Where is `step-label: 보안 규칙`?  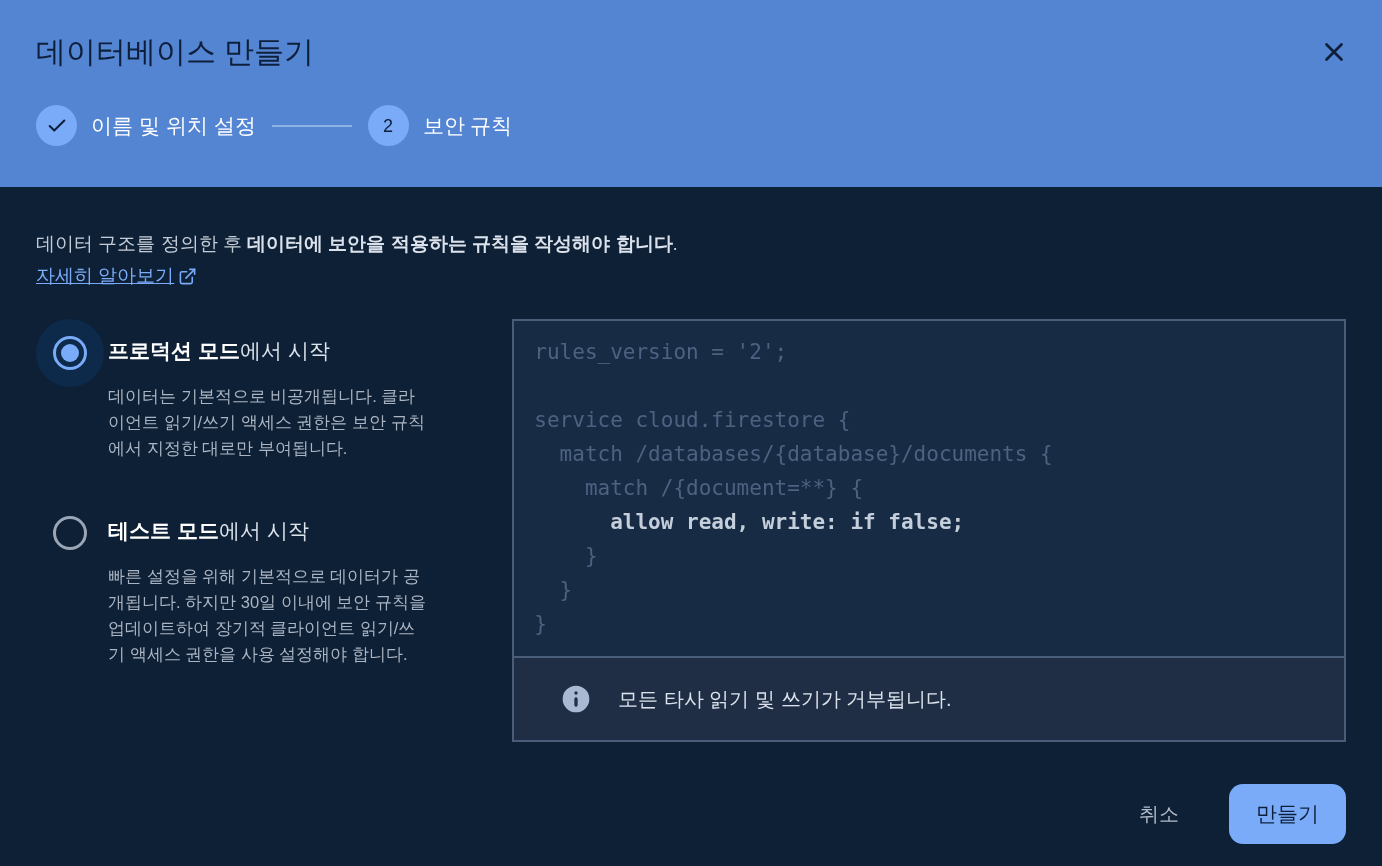
step-label: 보안 규칙 is located at coordinates (467, 125).